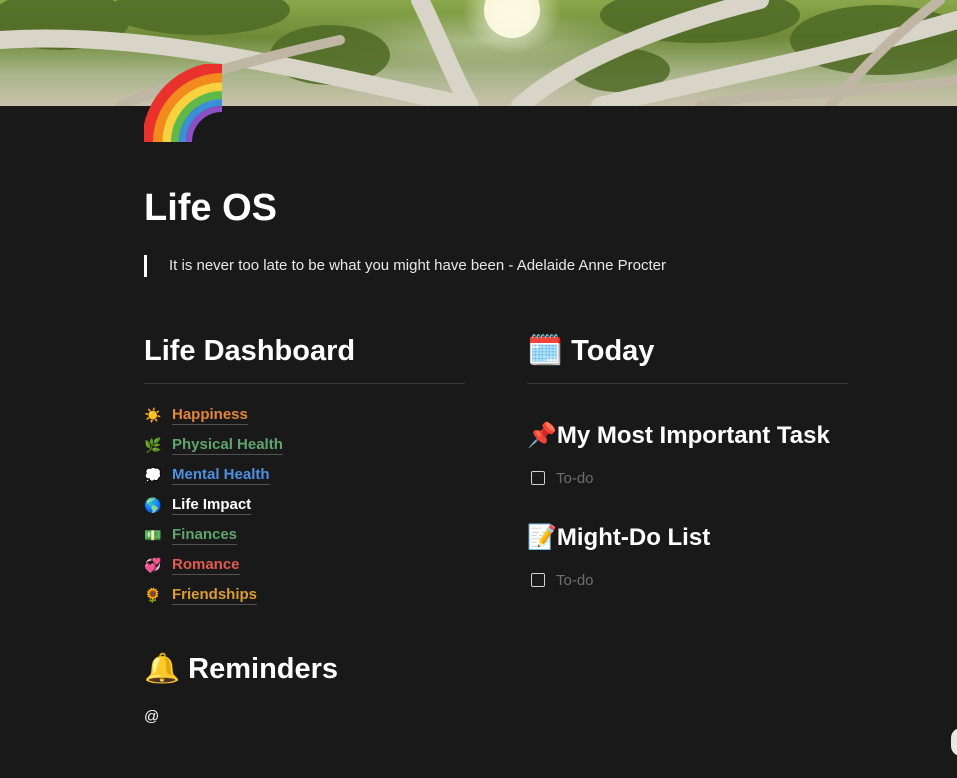 The width and height of the screenshot is (957, 778). Describe the element at coordinates (205, 535) in the screenshot. I see `link-label: Finances` at that location.